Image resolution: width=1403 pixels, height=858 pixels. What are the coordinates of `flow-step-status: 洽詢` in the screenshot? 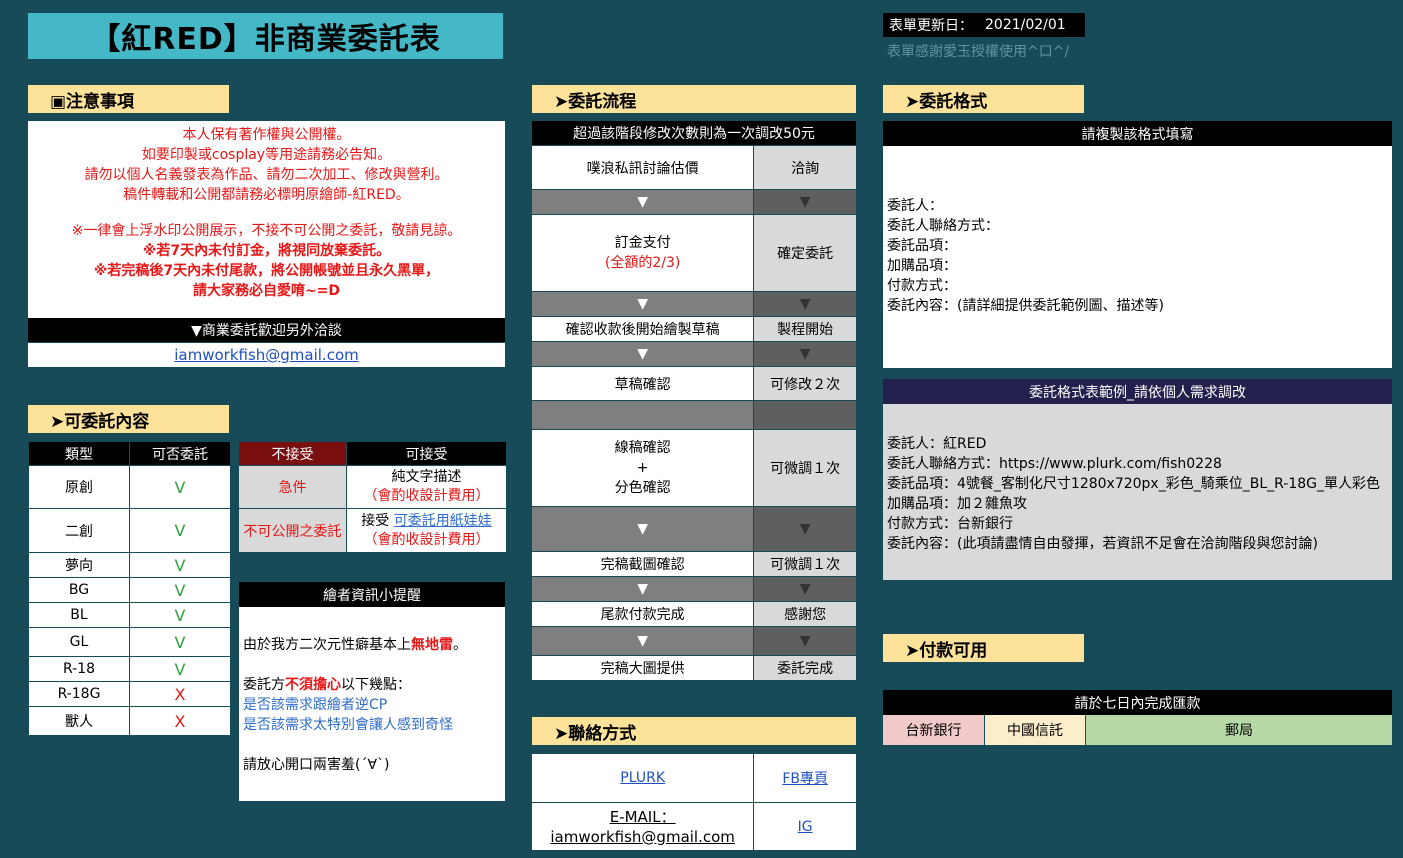 It's located at (805, 167).